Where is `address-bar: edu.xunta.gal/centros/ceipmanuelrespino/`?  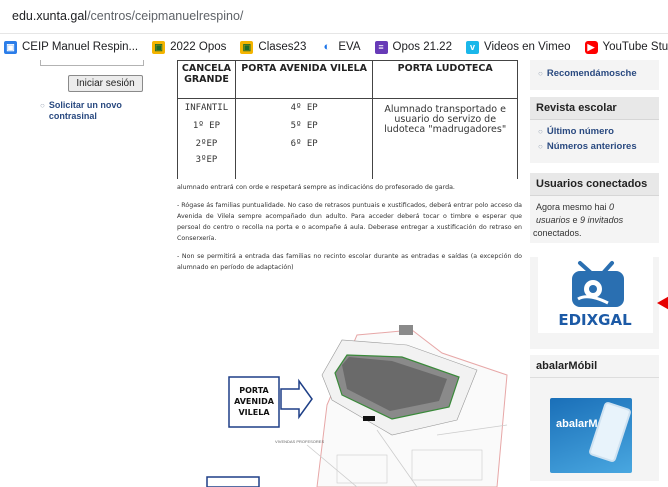 address-bar: edu.xunta.gal/centros/ceipmanuelrespino/ is located at coordinates (334, 17).